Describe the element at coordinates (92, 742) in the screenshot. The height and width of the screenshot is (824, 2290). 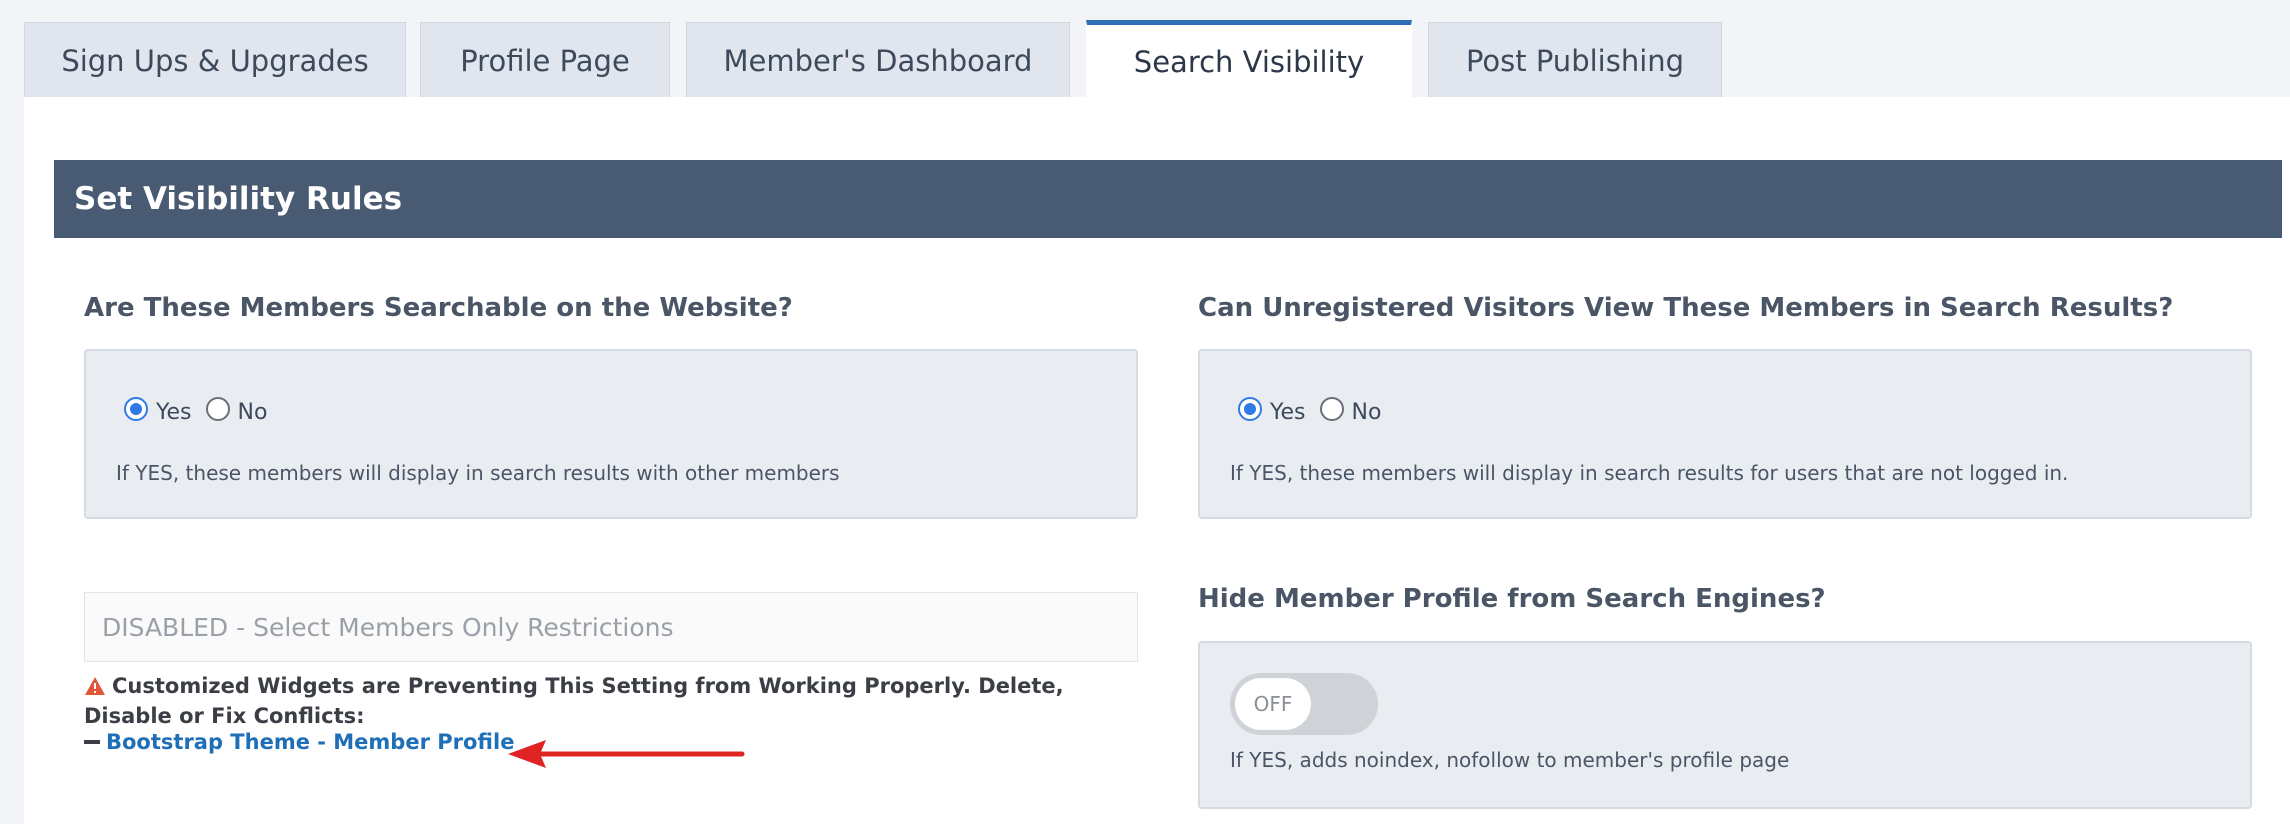
I see `dash-icon` at that location.